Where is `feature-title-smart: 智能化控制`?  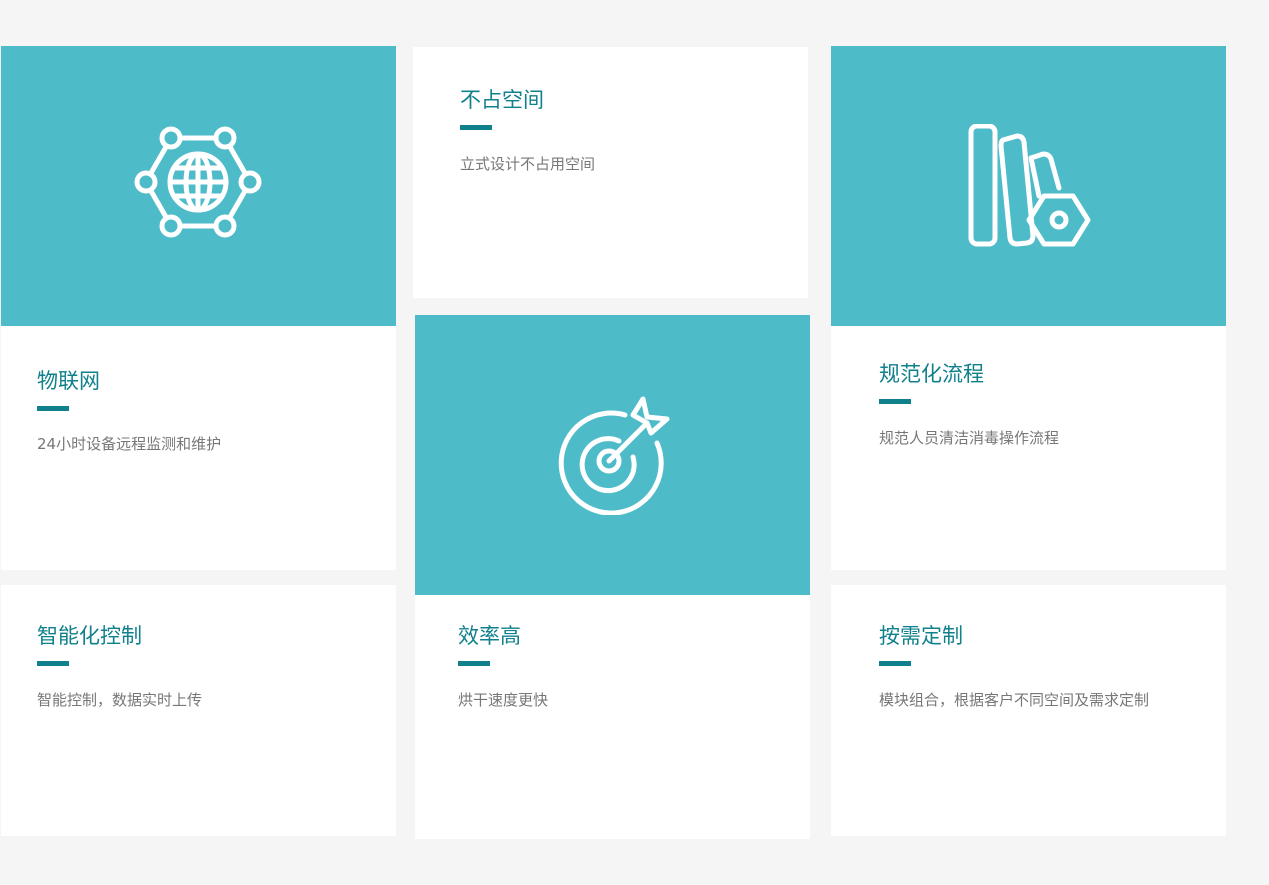
feature-title-smart: 智能化控制 is located at coordinates (89, 636).